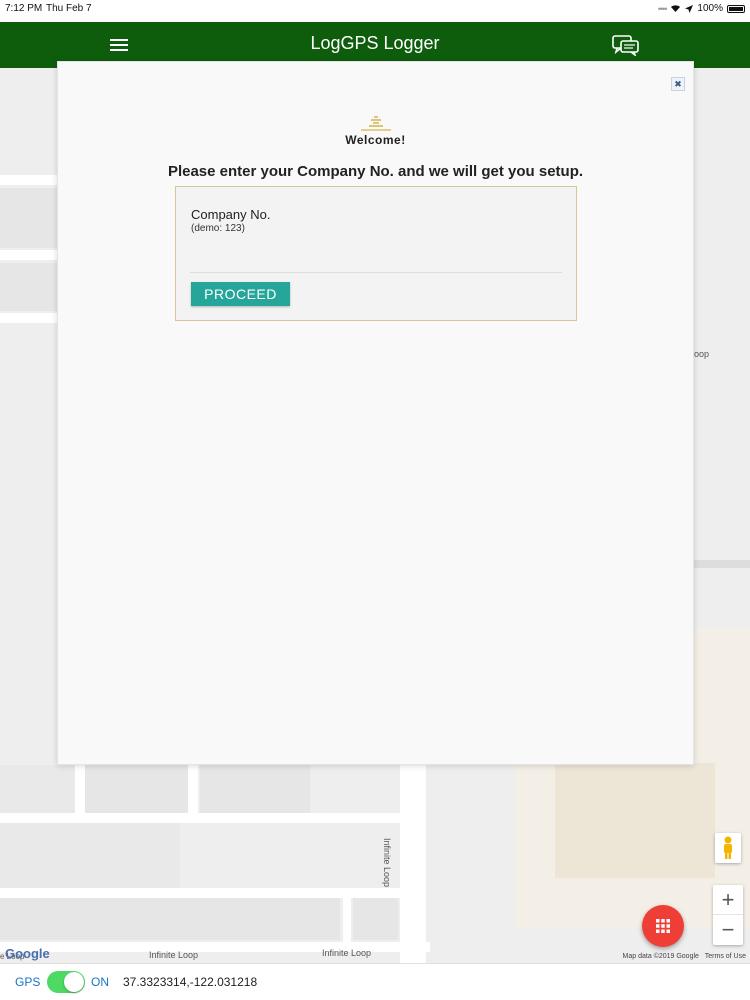  I want to click on company-no-hint: (demo: 123), so click(218, 228).